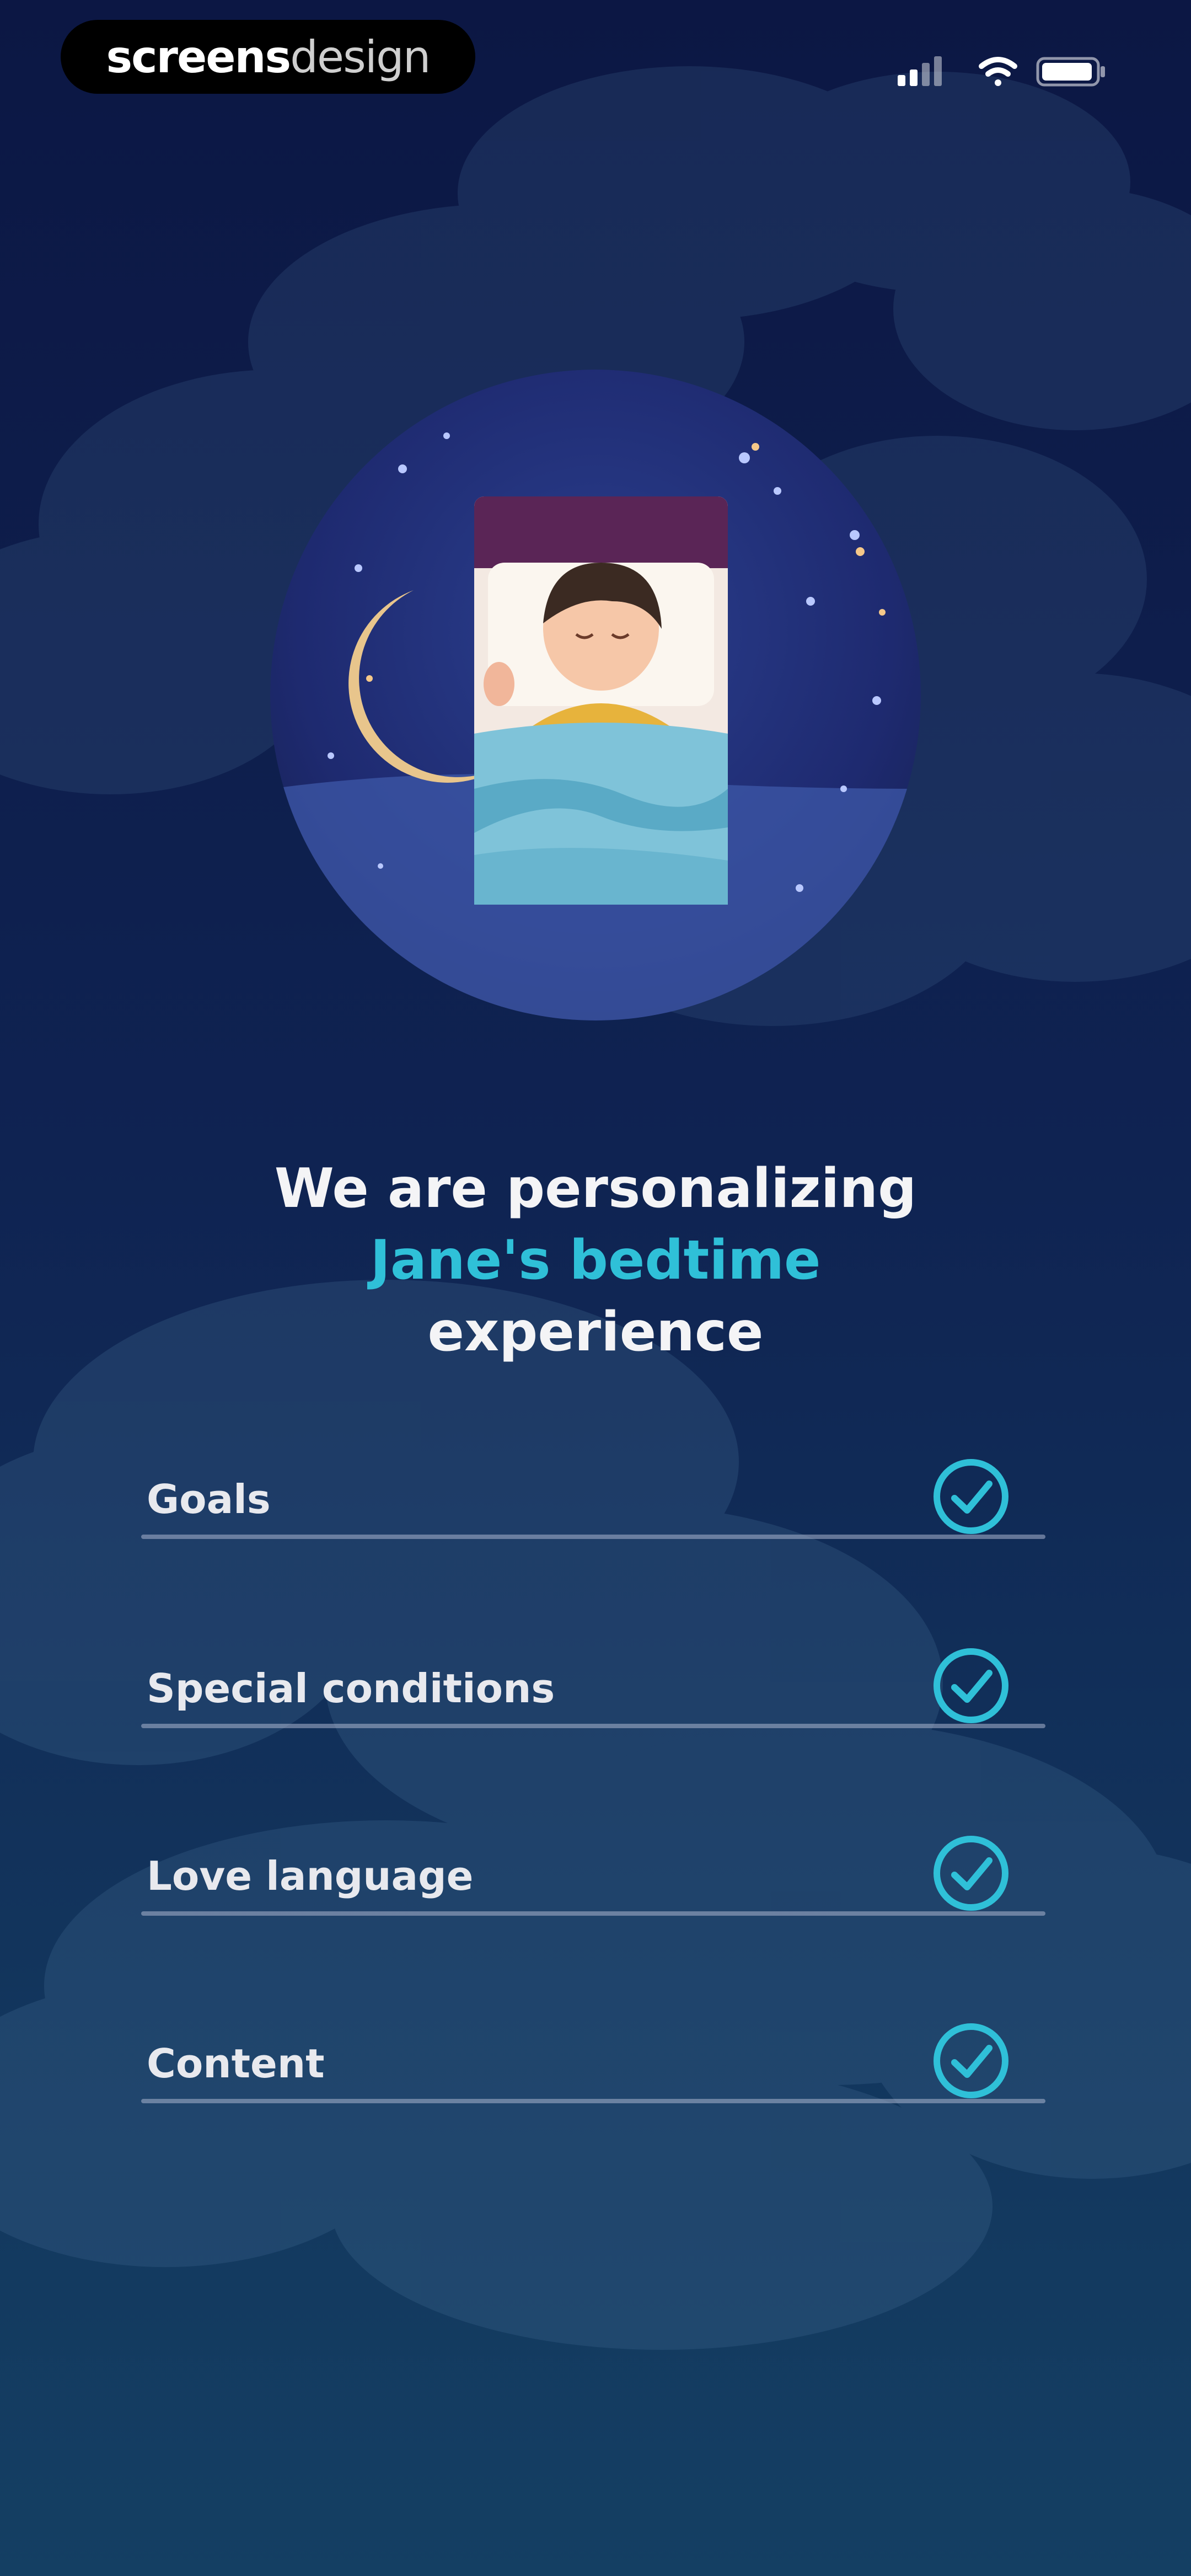  Describe the element at coordinates (920, 71) in the screenshot. I see `signal-icon` at that location.